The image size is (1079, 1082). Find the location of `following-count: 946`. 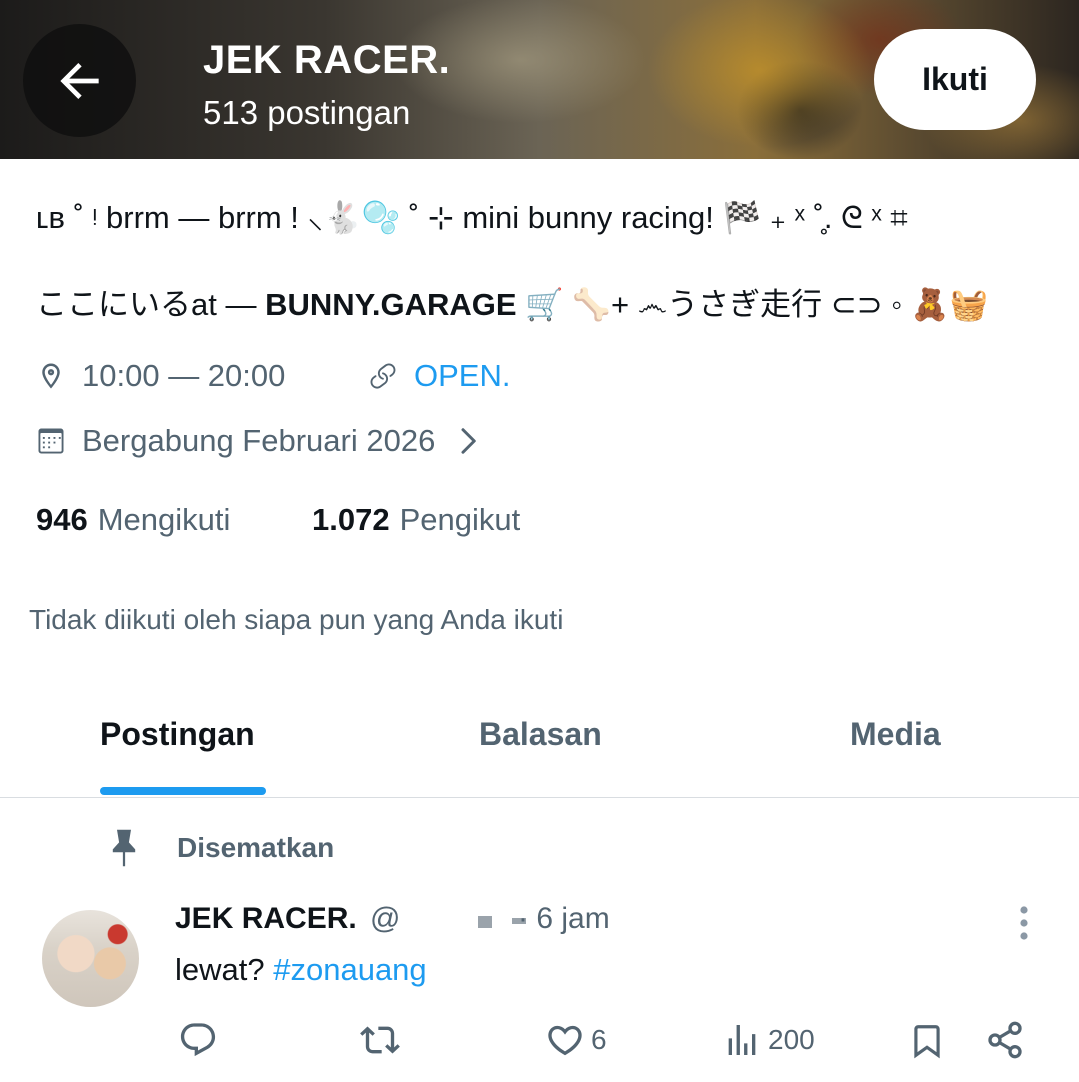

following-count: 946 is located at coordinates (62, 519).